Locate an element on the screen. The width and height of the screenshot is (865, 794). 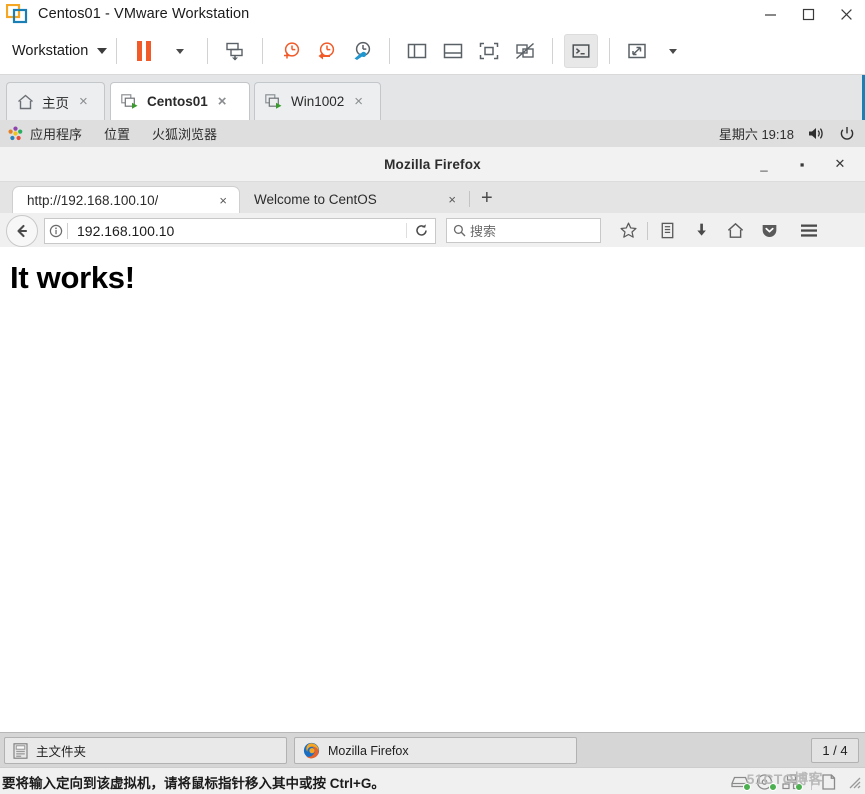
snapshot-manager-icon is located at coordinates (362, 50).